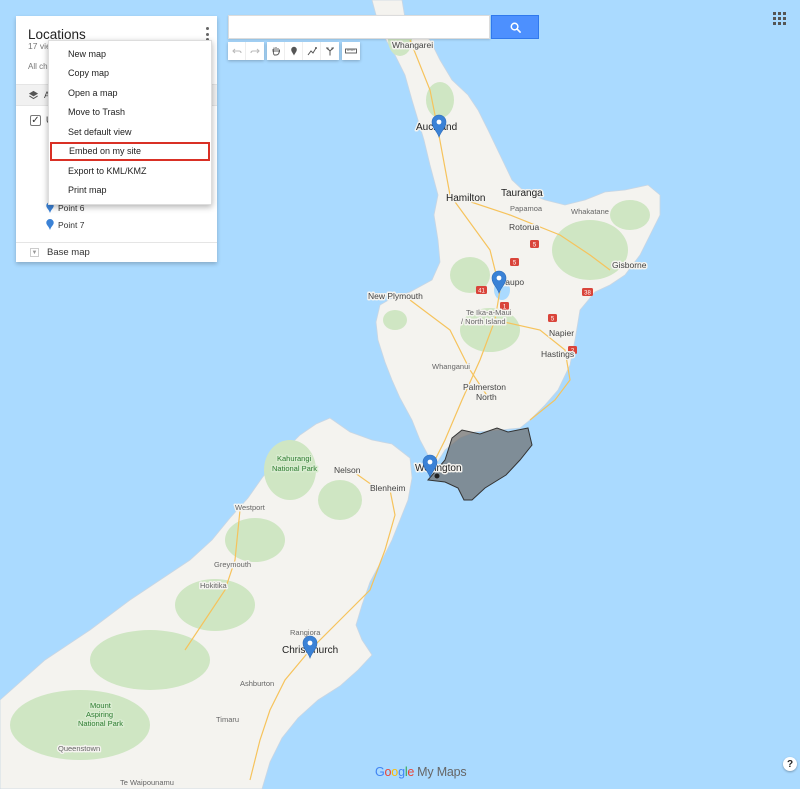 The image size is (800, 789). Describe the element at coordinates (130, 151) in the screenshot. I see `menu-item-embed: Embed on my site` at that location.